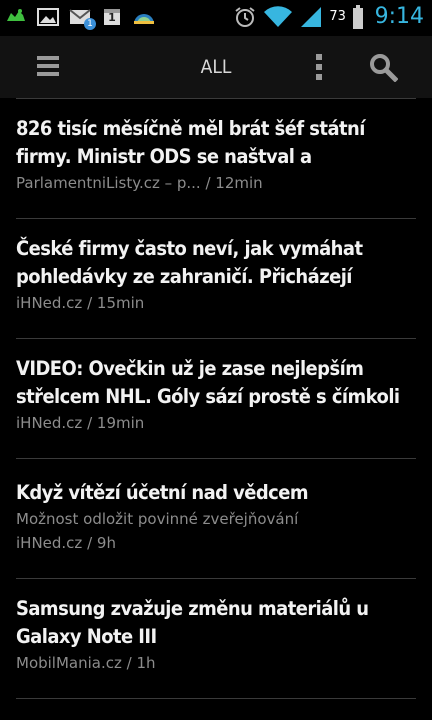 This screenshot has width=432, height=720. What do you see at coordinates (162, 492) in the screenshot?
I see `article-title-line: Když vítězí účetní nad vědcem` at bounding box center [162, 492].